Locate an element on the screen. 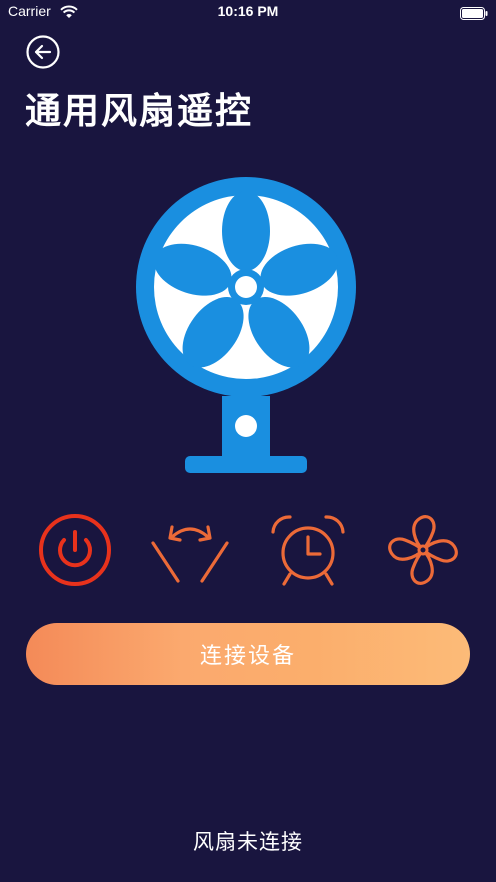 The image size is (496, 882). fan-speed-icon is located at coordinates (423, 550).